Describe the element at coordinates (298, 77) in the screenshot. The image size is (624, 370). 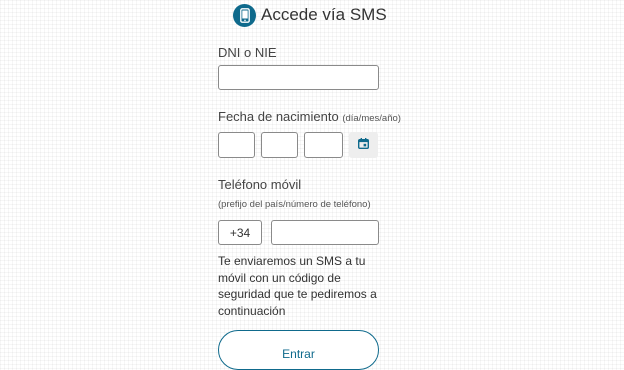
I see `dni-input` at that location.